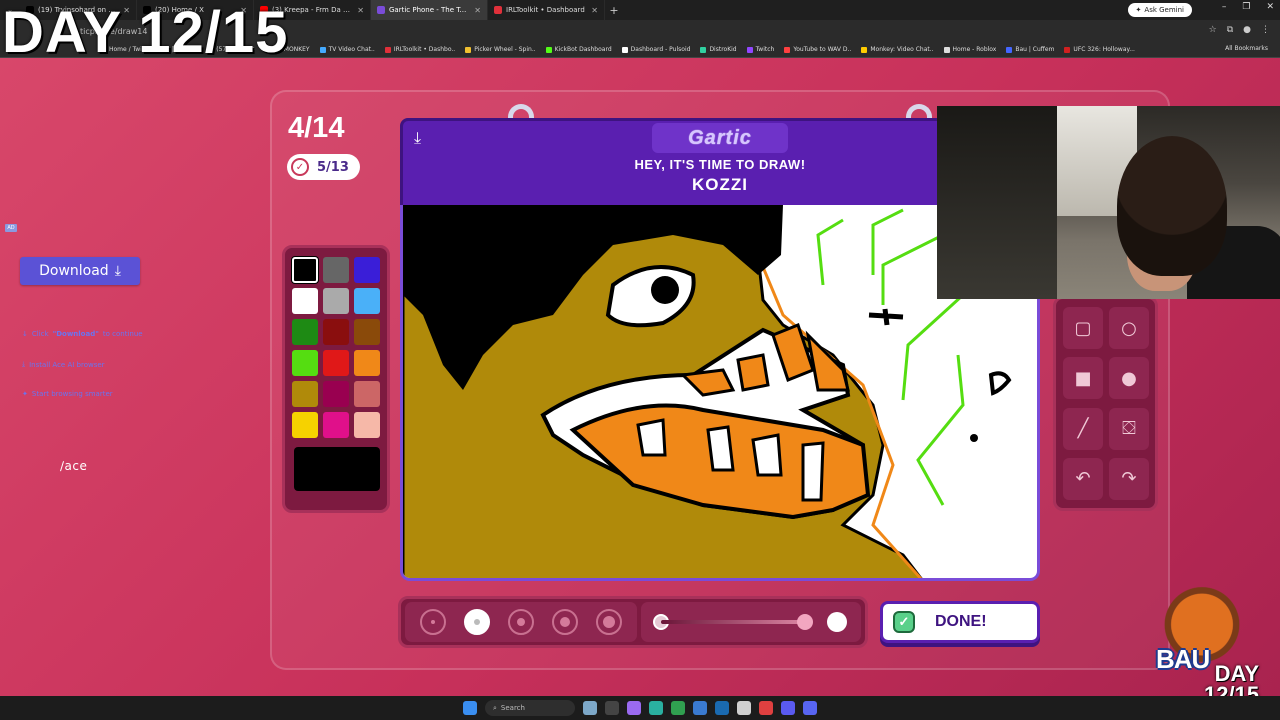 The height and width of the screenshot is (720, 1280). Describe the element at coordinates (1230, 30) in the screenshot. I see `extensions-icon: ⧉` at that location.